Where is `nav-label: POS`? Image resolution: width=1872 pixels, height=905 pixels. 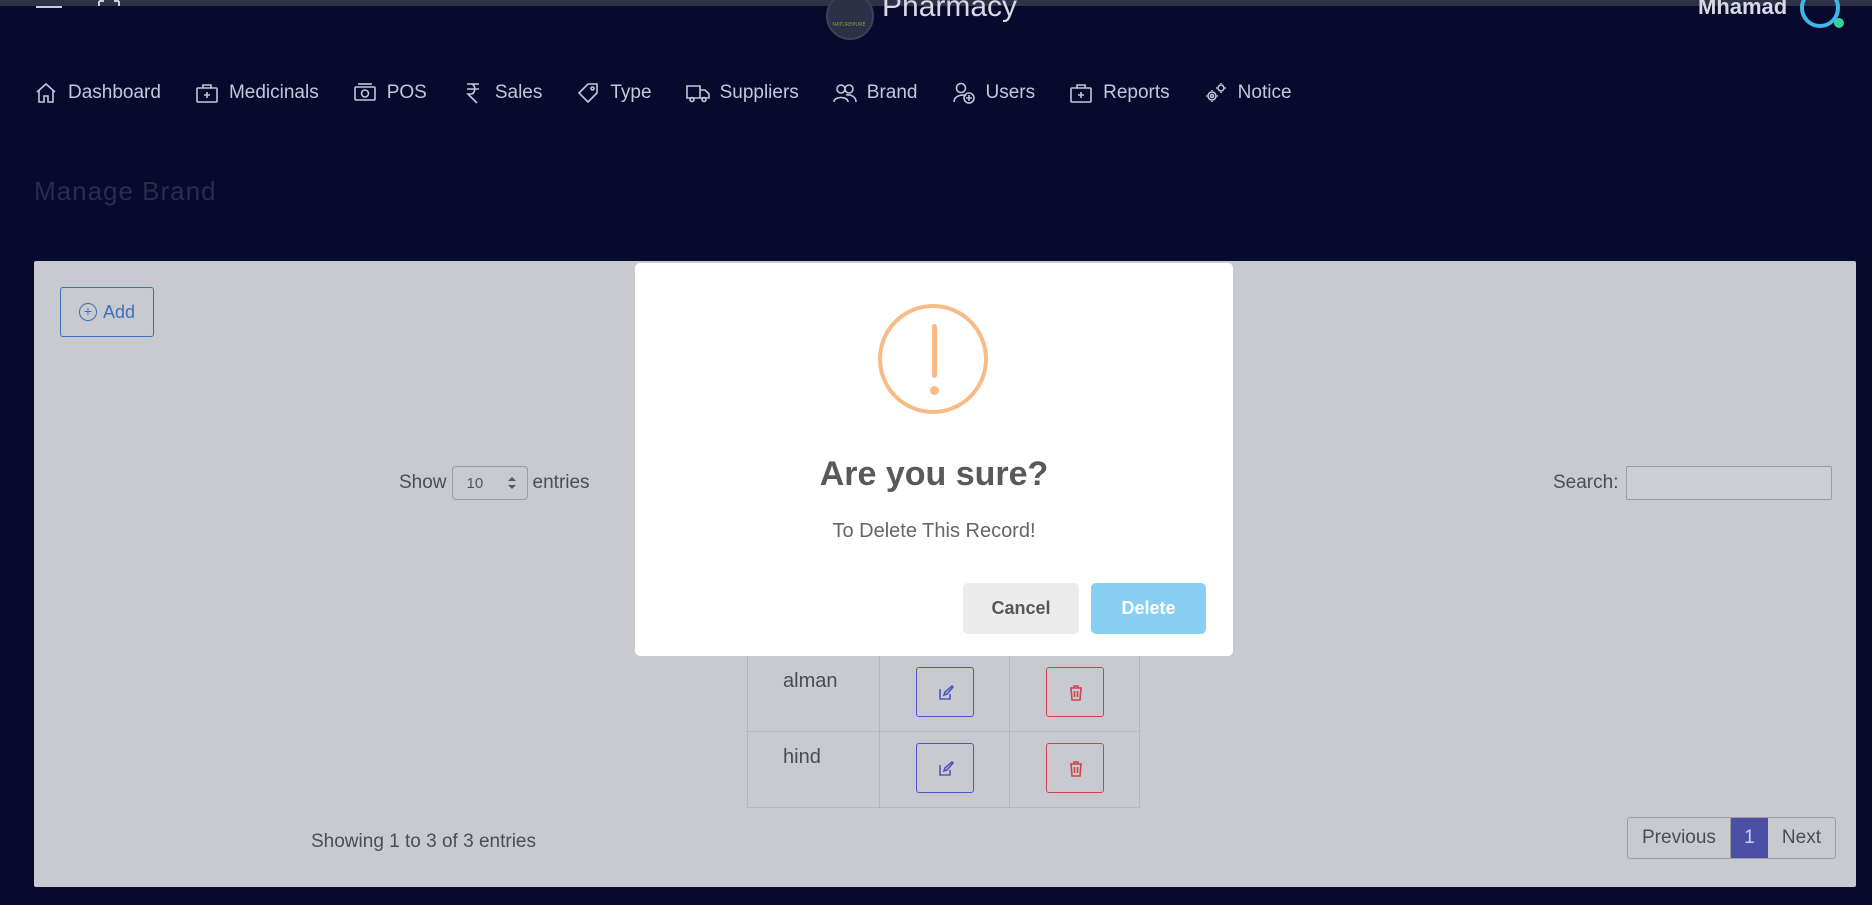 nav-label: POS is located at coordinates (406, 92).